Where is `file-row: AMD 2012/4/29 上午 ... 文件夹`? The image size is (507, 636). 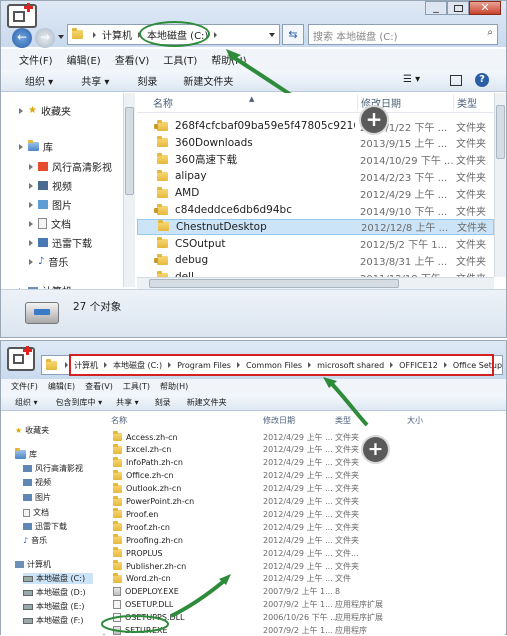
file-row: AMD 2012/4/29 上午 ... 文件夹 is located at coordinates (315, 193).